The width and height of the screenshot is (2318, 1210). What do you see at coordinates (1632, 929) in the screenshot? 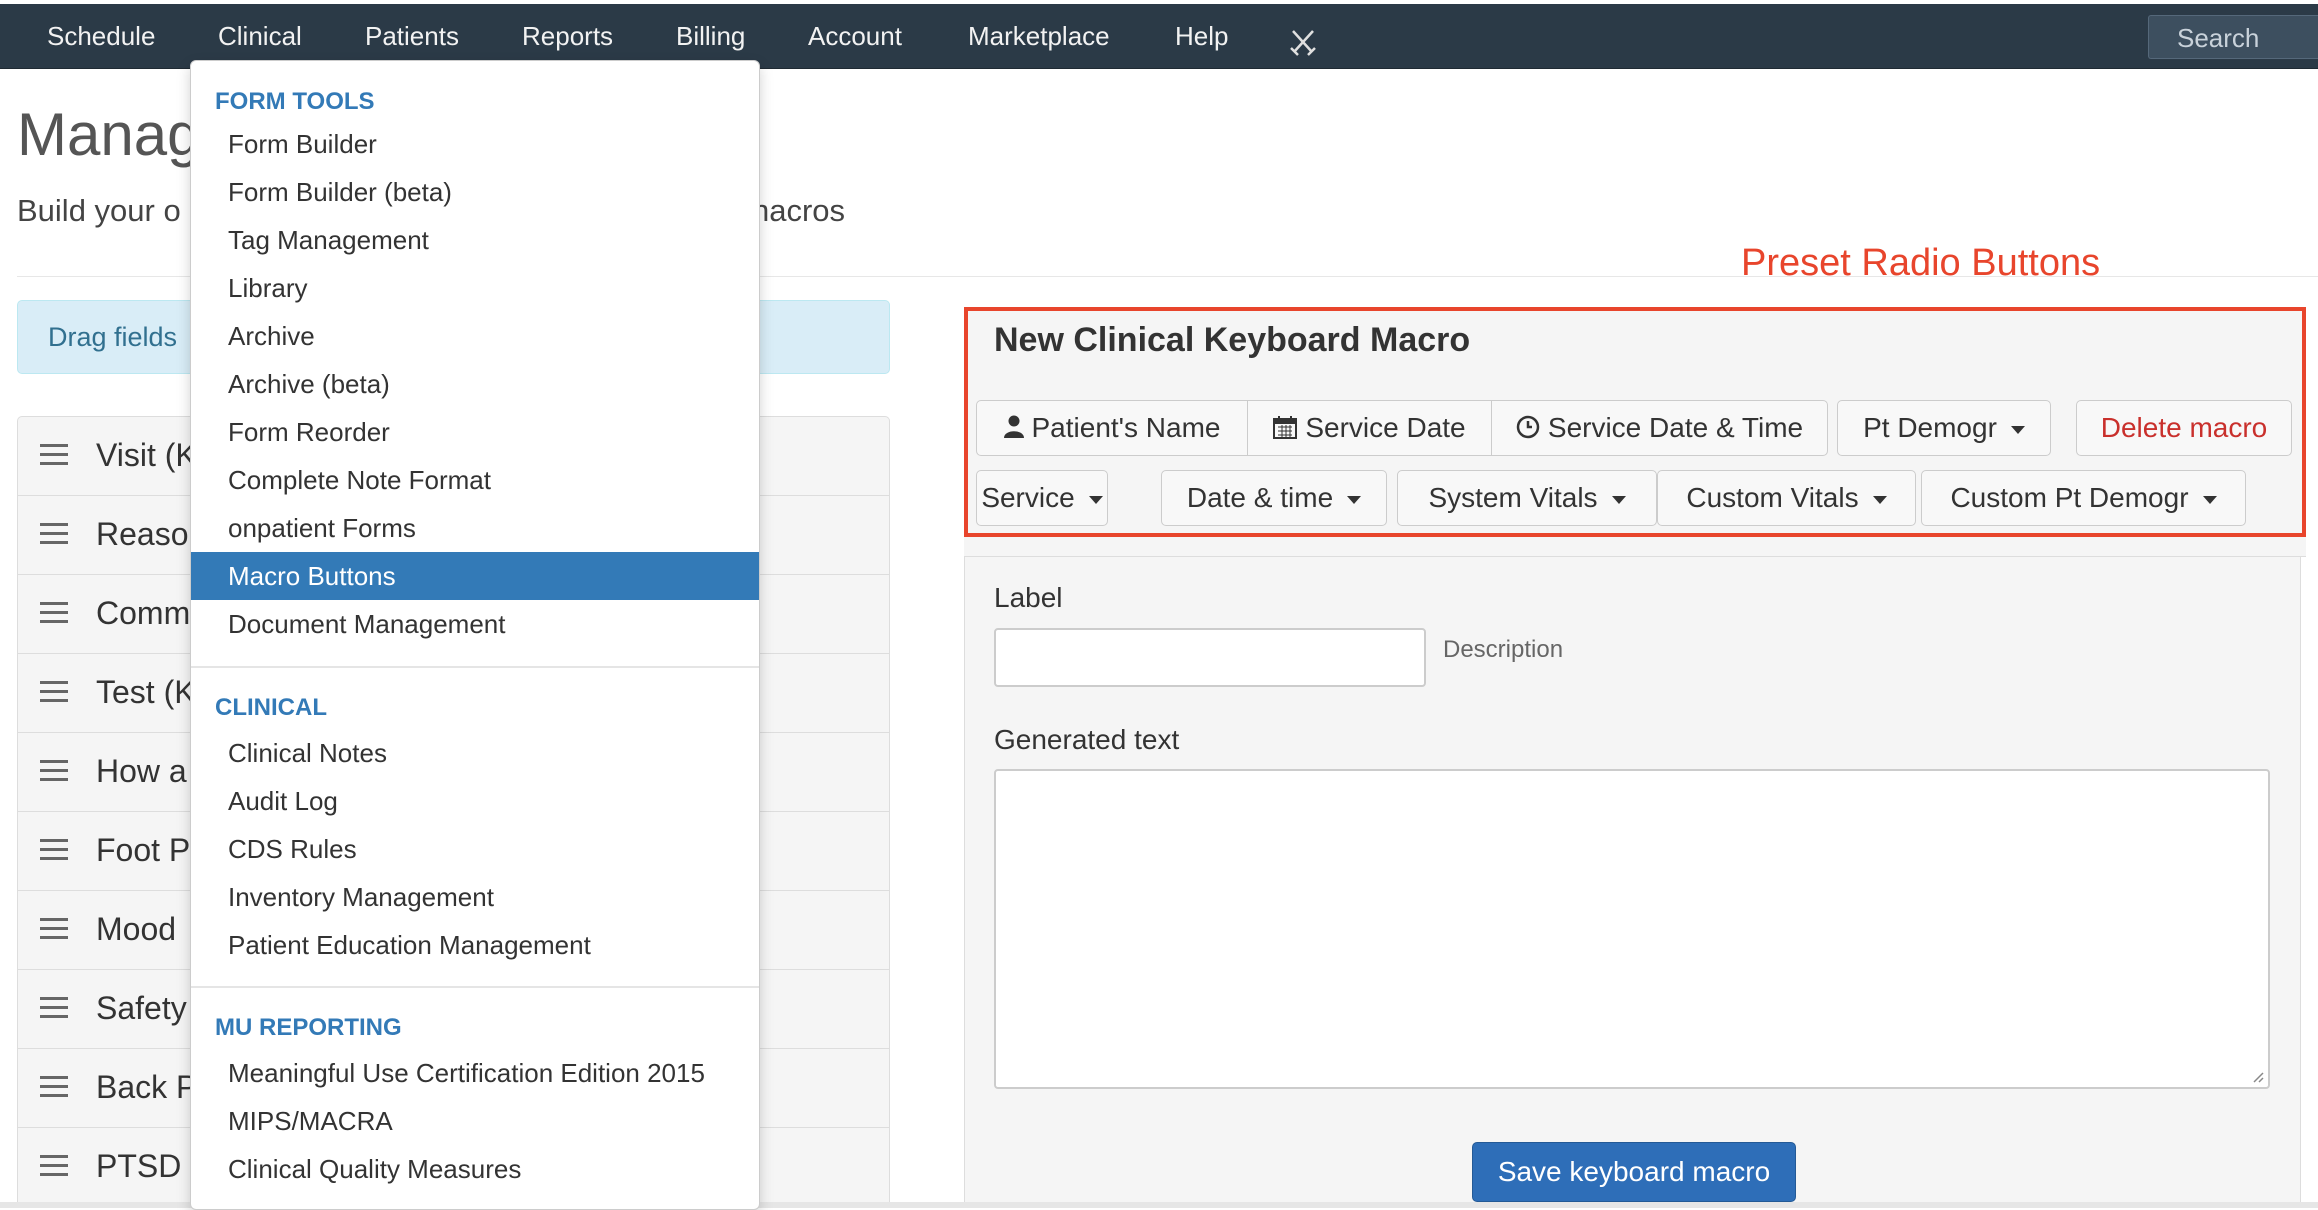
I see `generated-text-area` at bounding box center [1632, 929].